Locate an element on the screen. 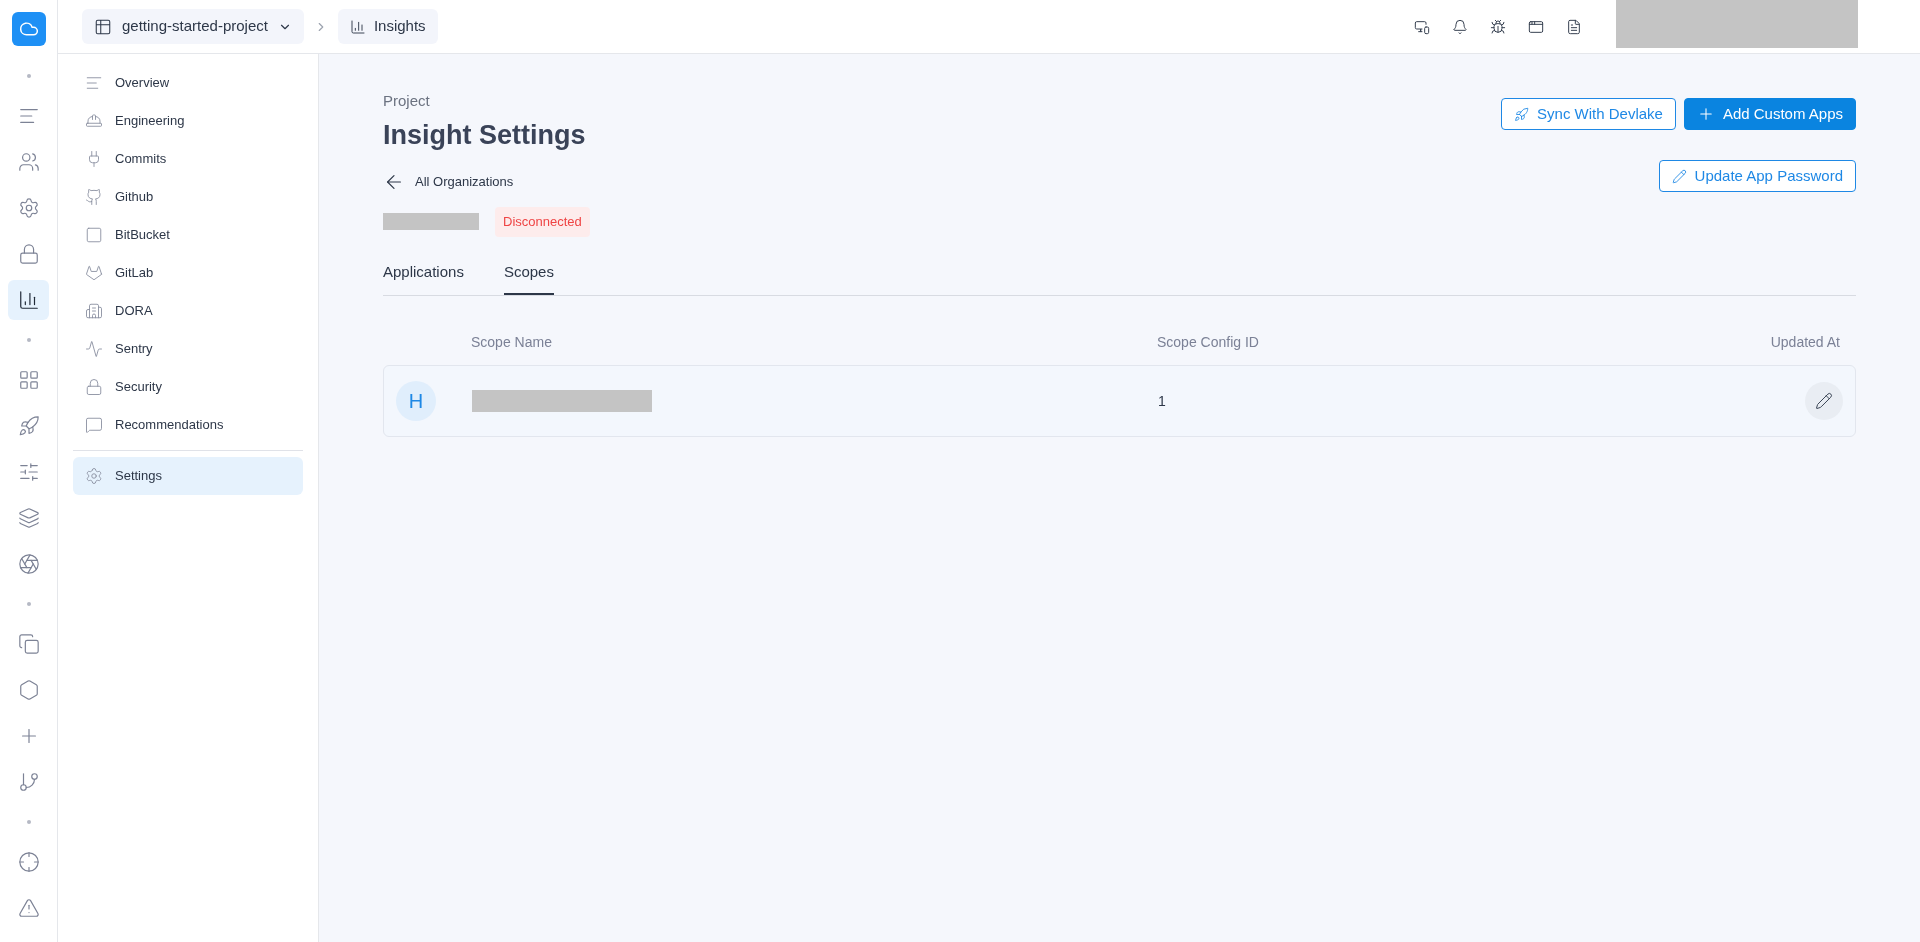  document-icon is located at coordinates (1574, 26).